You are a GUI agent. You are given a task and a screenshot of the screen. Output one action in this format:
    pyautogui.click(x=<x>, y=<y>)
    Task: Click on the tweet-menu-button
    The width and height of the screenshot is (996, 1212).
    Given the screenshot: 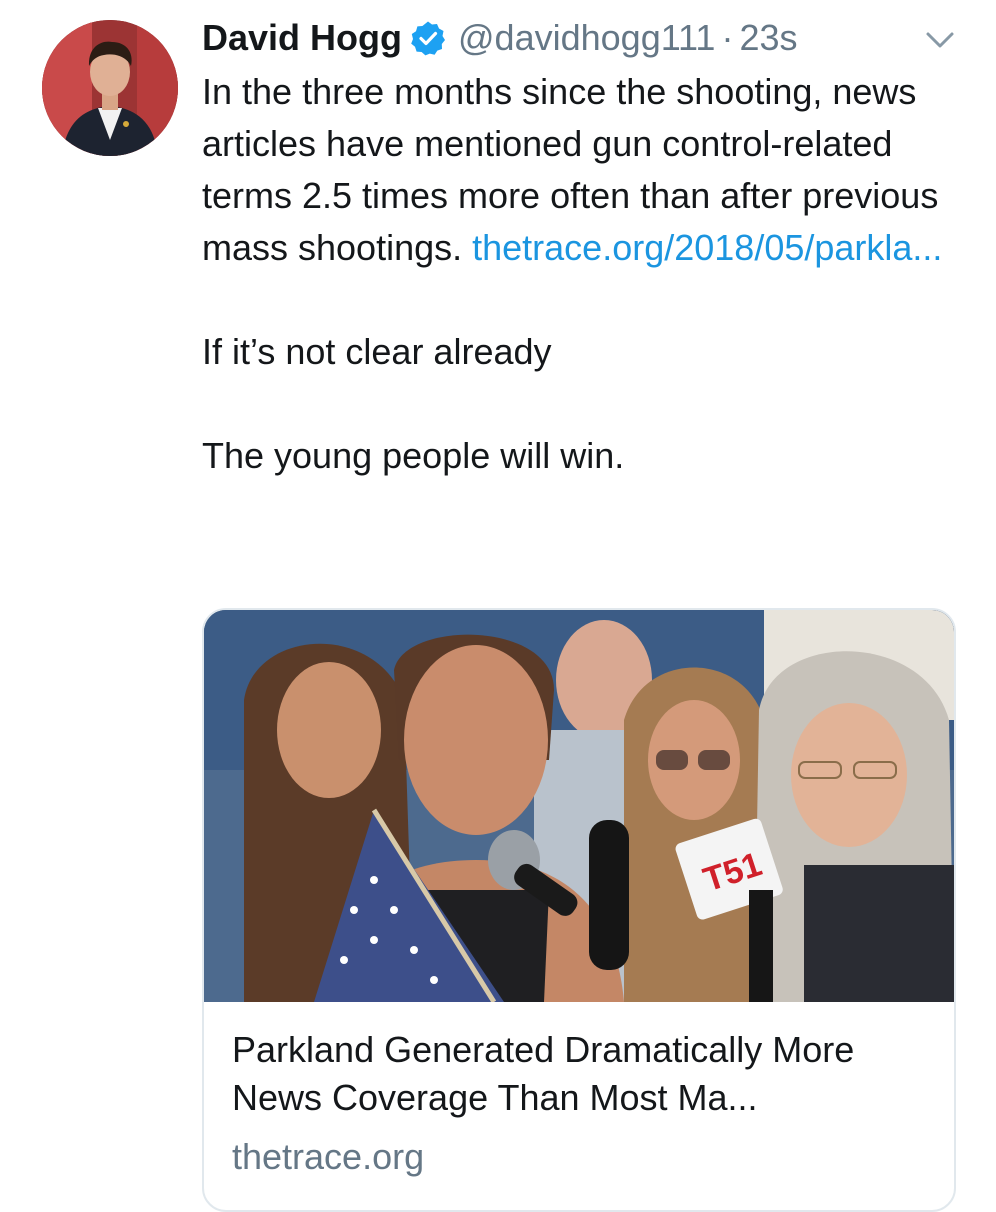 What is the action you would take?
    pyautogui.click(x=940, y=41)
    